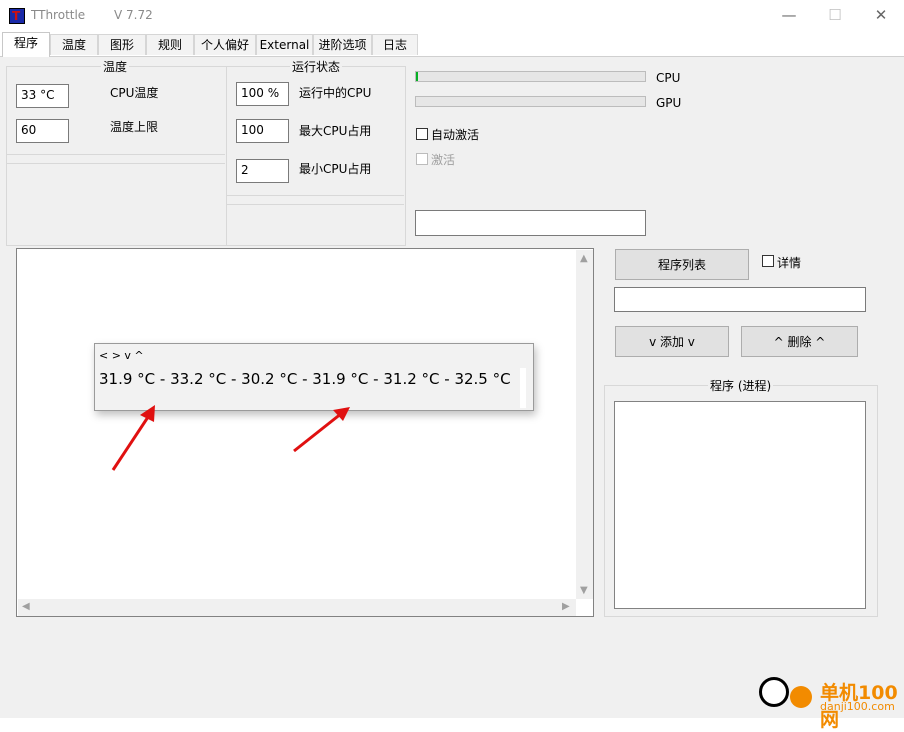 Image resolution: width=904 pixels, height=732 pixels. I want to click on program-input, so click(740, 299).